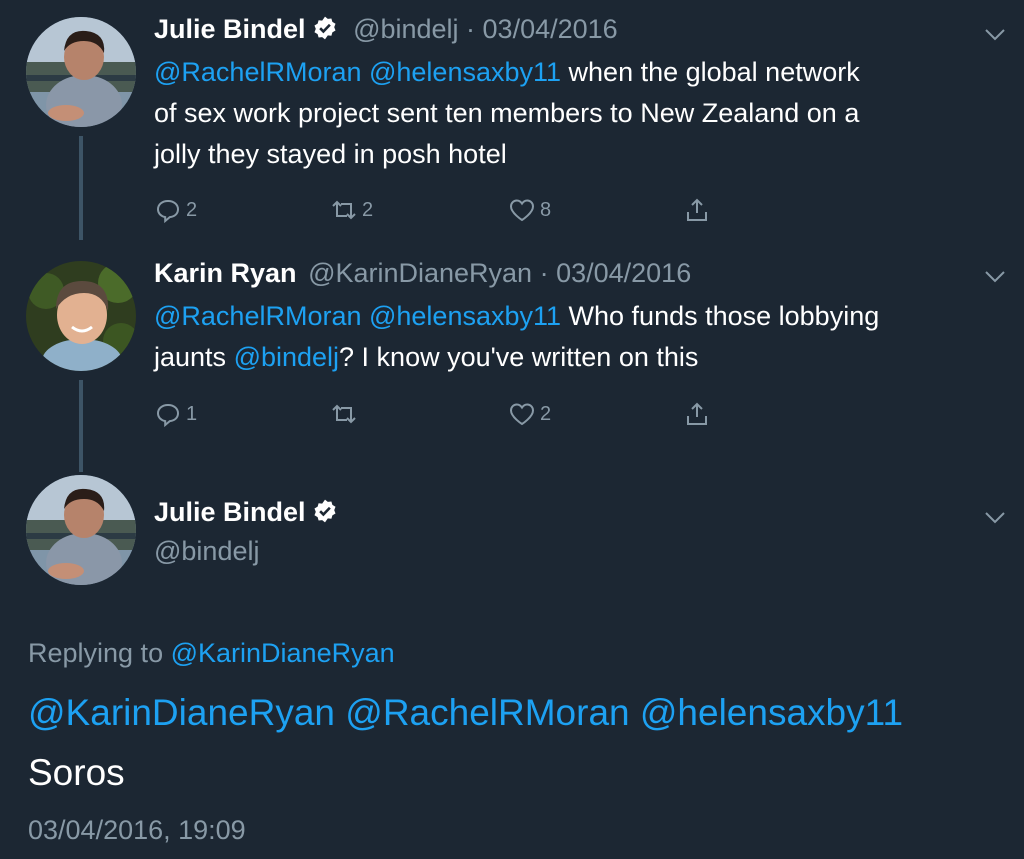  Describe the element at coordinates (76, 772) in the screenshot. I see `main-tweet-body: Soros` at that location.